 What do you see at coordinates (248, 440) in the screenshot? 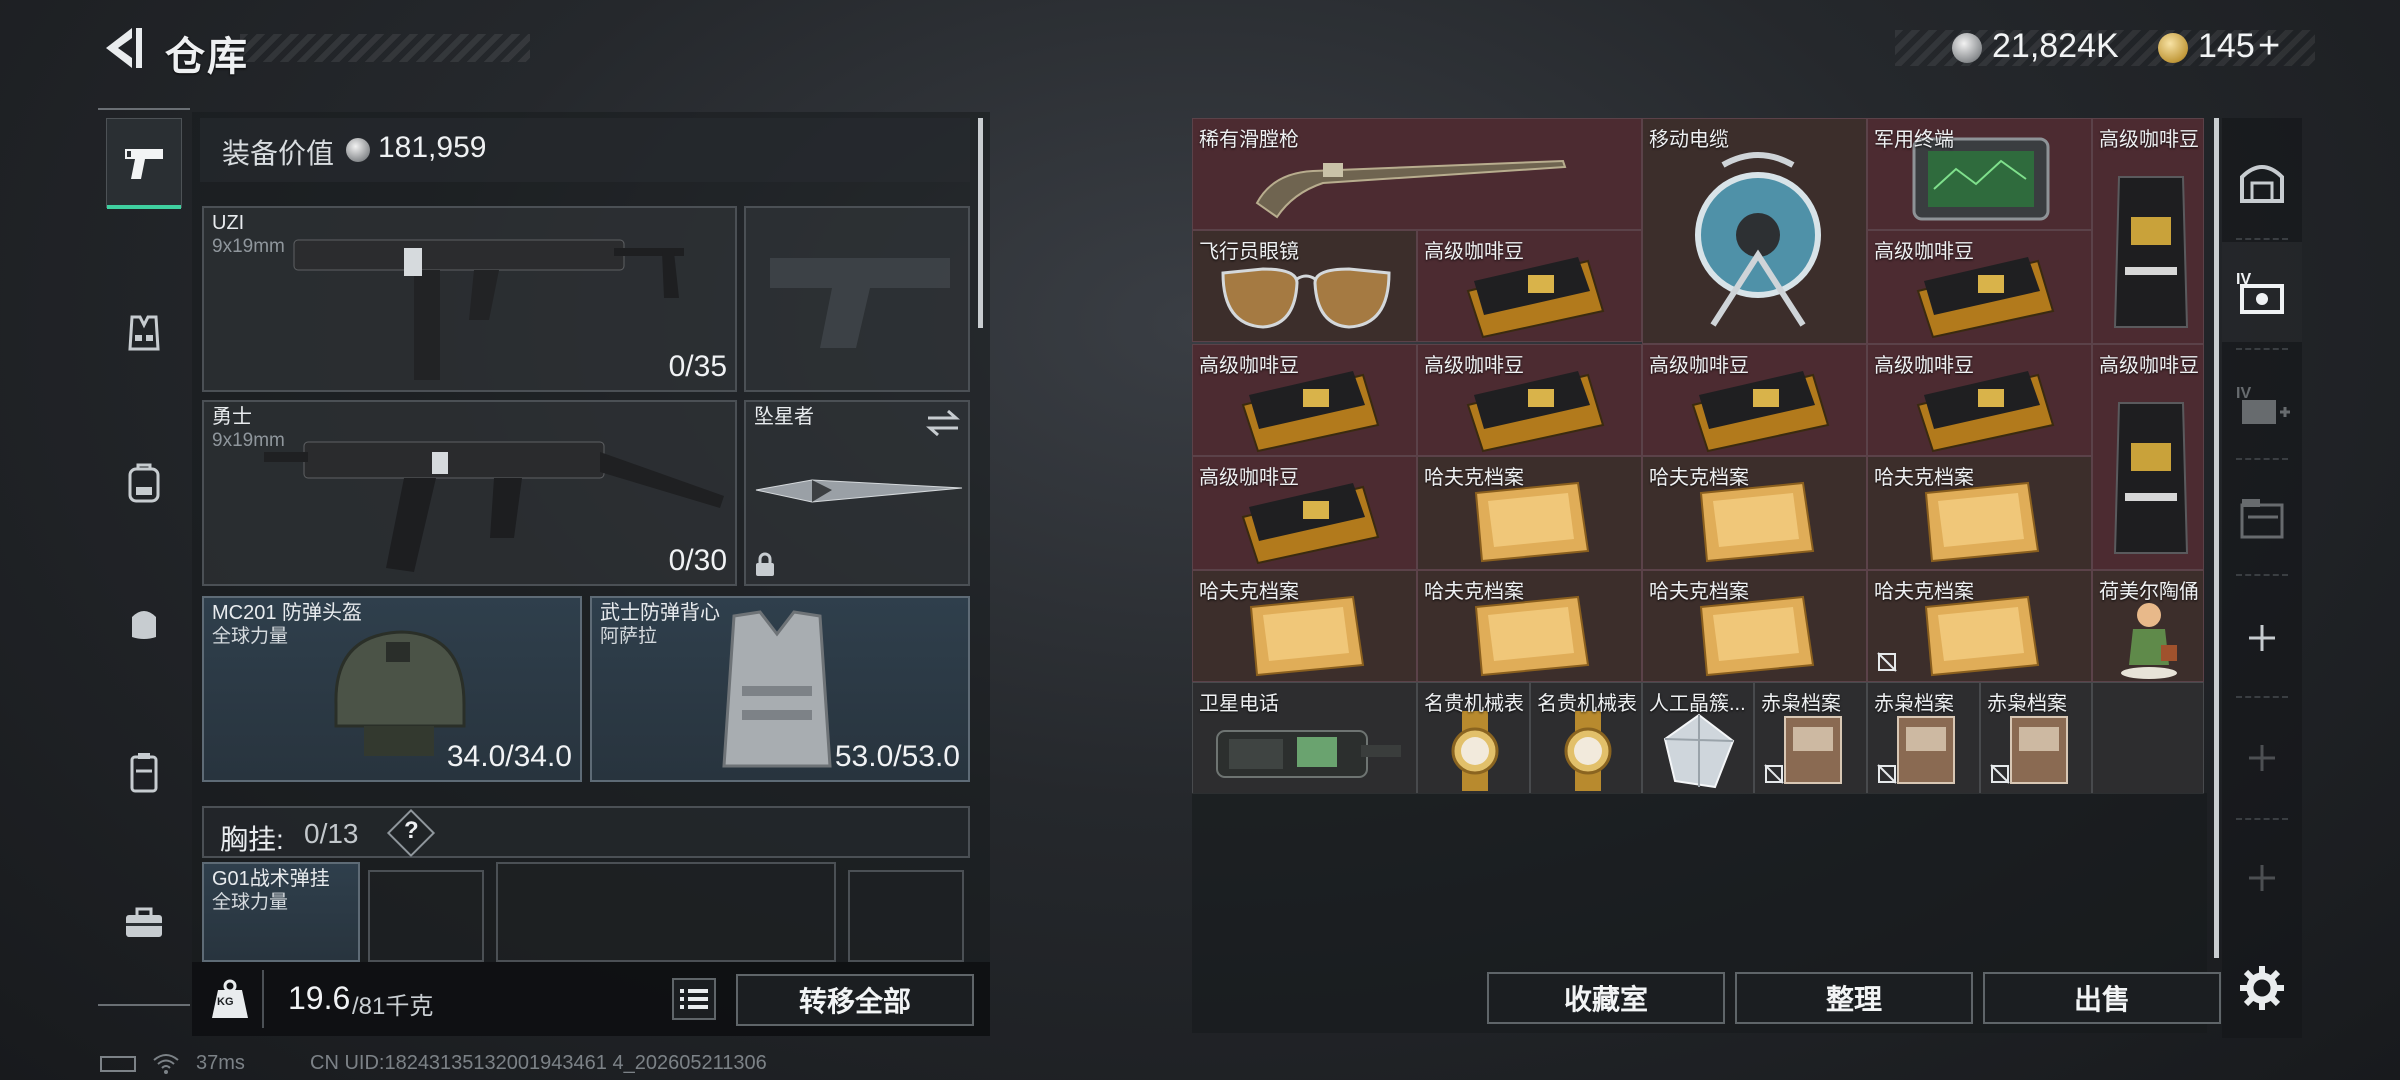
I see `secondary-weapon-caliber: 9x19mm` at bounding box center [248, 440].